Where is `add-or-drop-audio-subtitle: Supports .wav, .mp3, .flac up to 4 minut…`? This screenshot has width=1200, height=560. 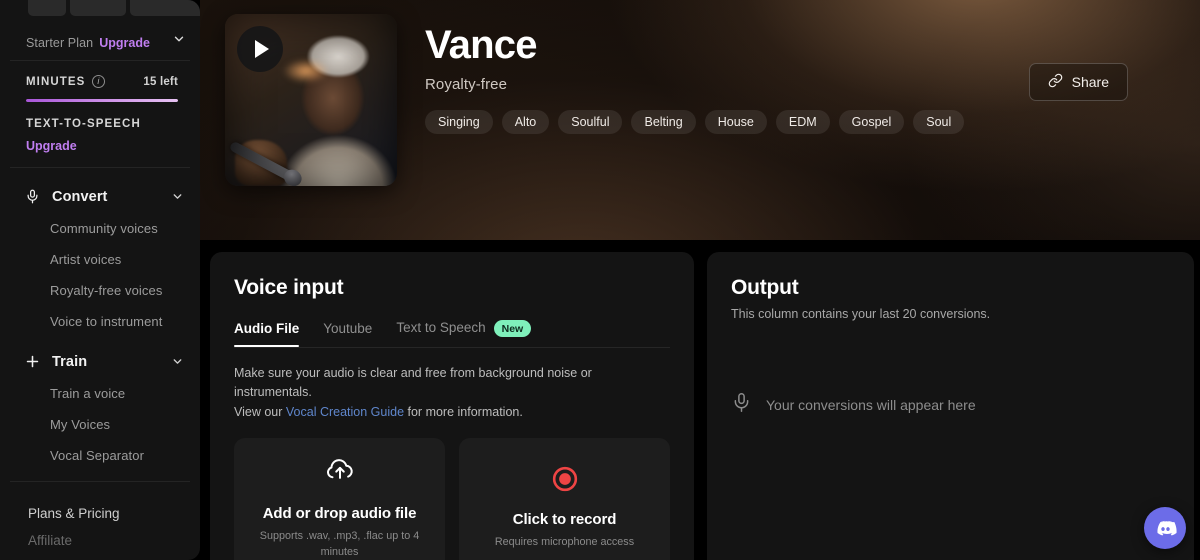 add-or-drop-audio-subtitle: Supports .wav, .mp3, .flac up to 4 minut… is located at coordinates (339, 543).